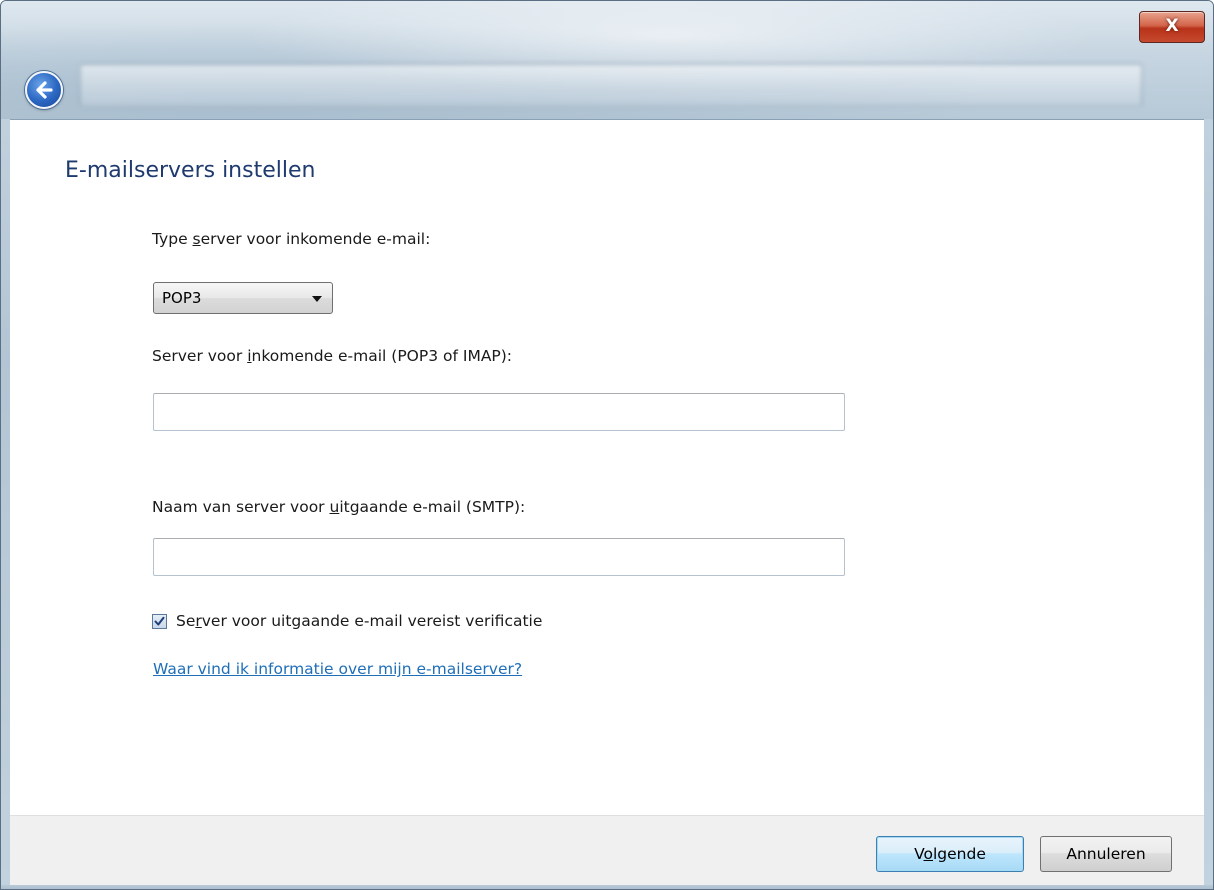  I want to click on next-button: Volgende, so click(950, 854).